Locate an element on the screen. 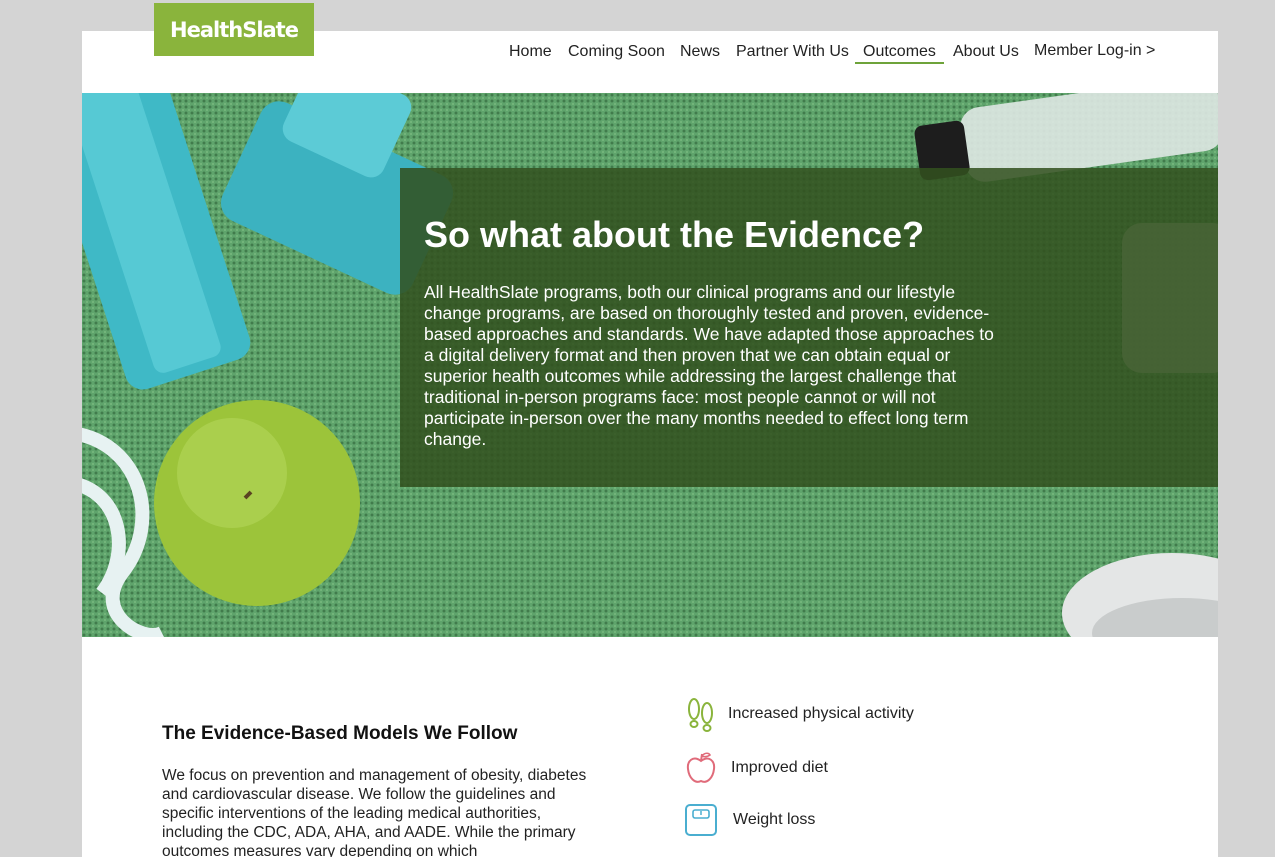 Image resolution: width=1275 pixels, height=857 pixels. outcome-improved-diet: Improved diet is located at coordinates (756, 768).